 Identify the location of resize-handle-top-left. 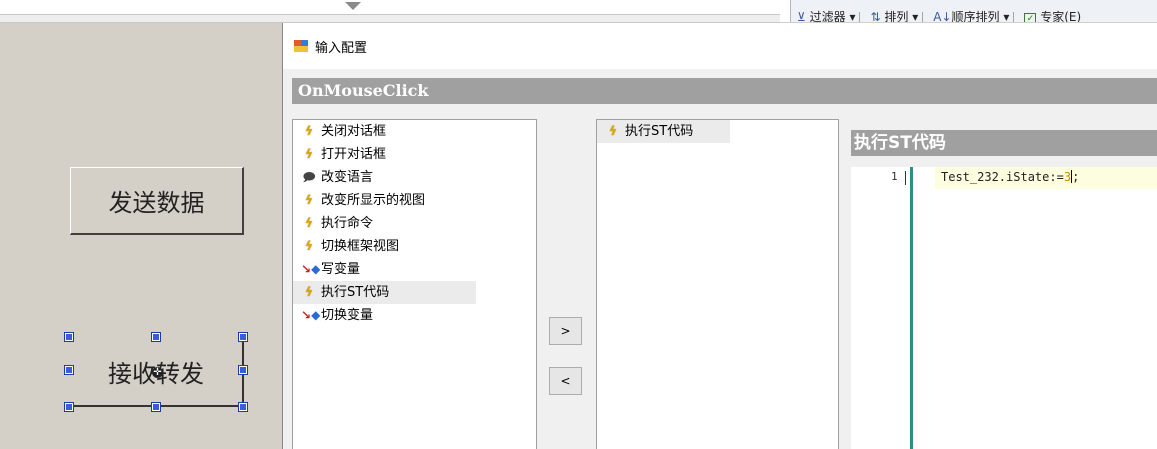
(69, 337).